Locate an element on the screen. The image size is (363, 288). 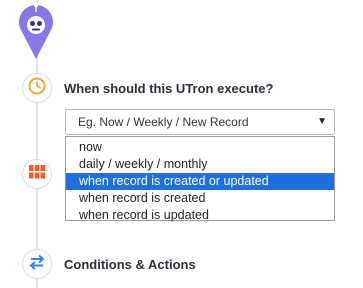
trigger-option-scheduled: daily / weekly / monthly is located at coordinates (200, 164).